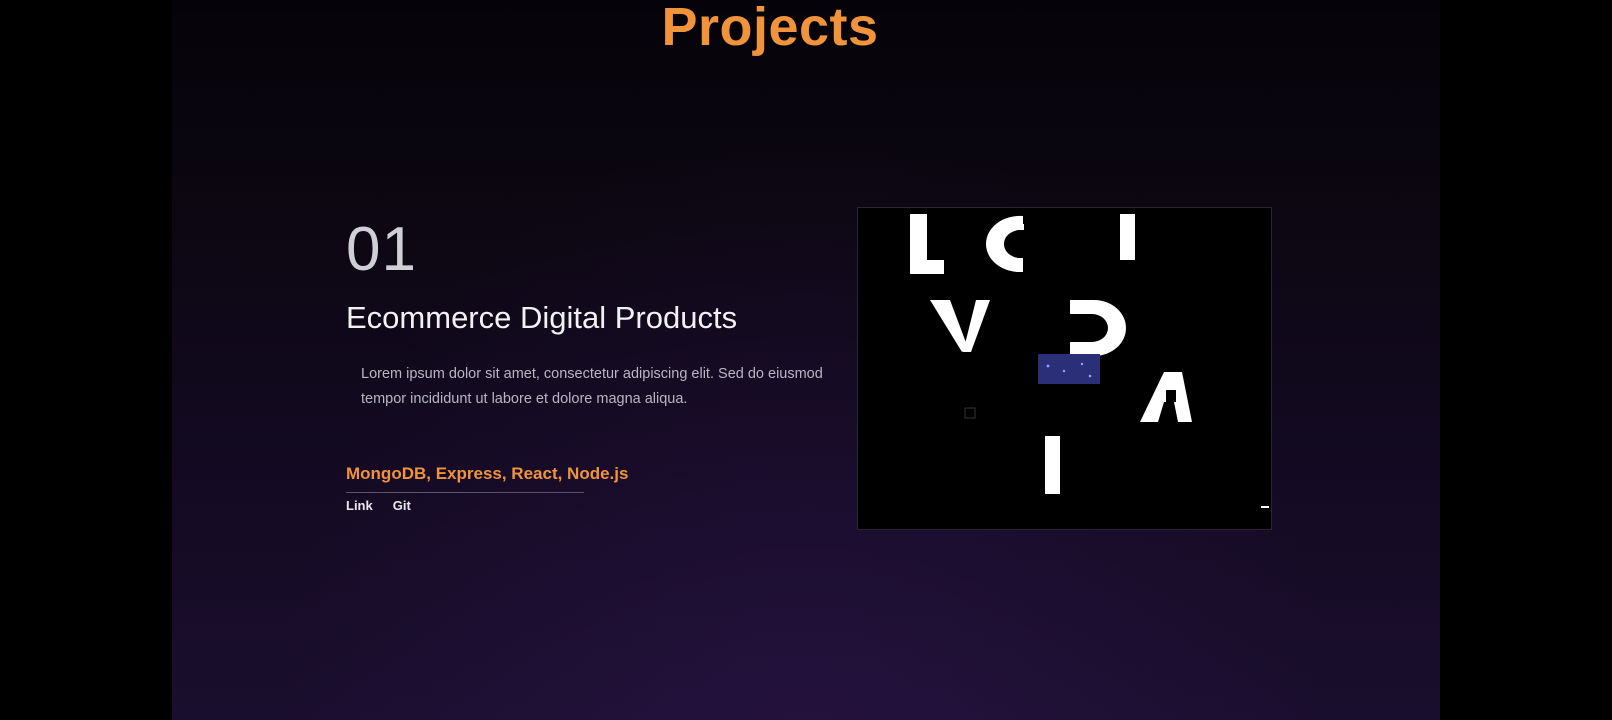 This screenshot has width=1612, height=720. What do you see at coordinates (359, 505) in the screenshot?
I see `project-live-link: Link` at bounding box center [359, 505].